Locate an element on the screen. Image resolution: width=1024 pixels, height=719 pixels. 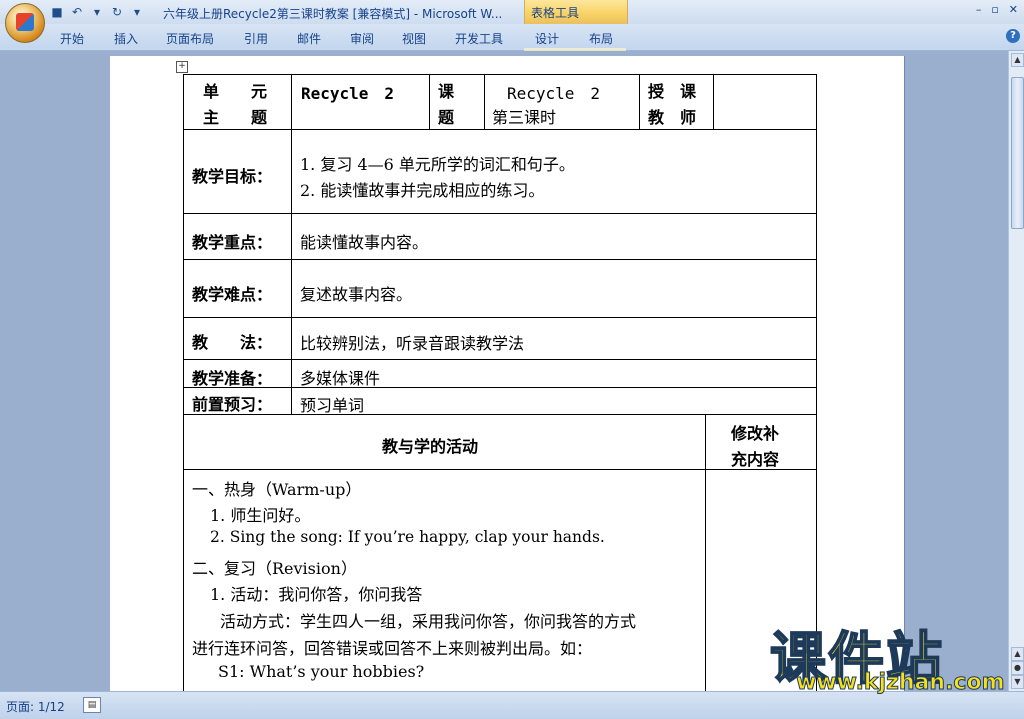
tab-page-layout: 页面布局 is located at coordinates (190, 38).